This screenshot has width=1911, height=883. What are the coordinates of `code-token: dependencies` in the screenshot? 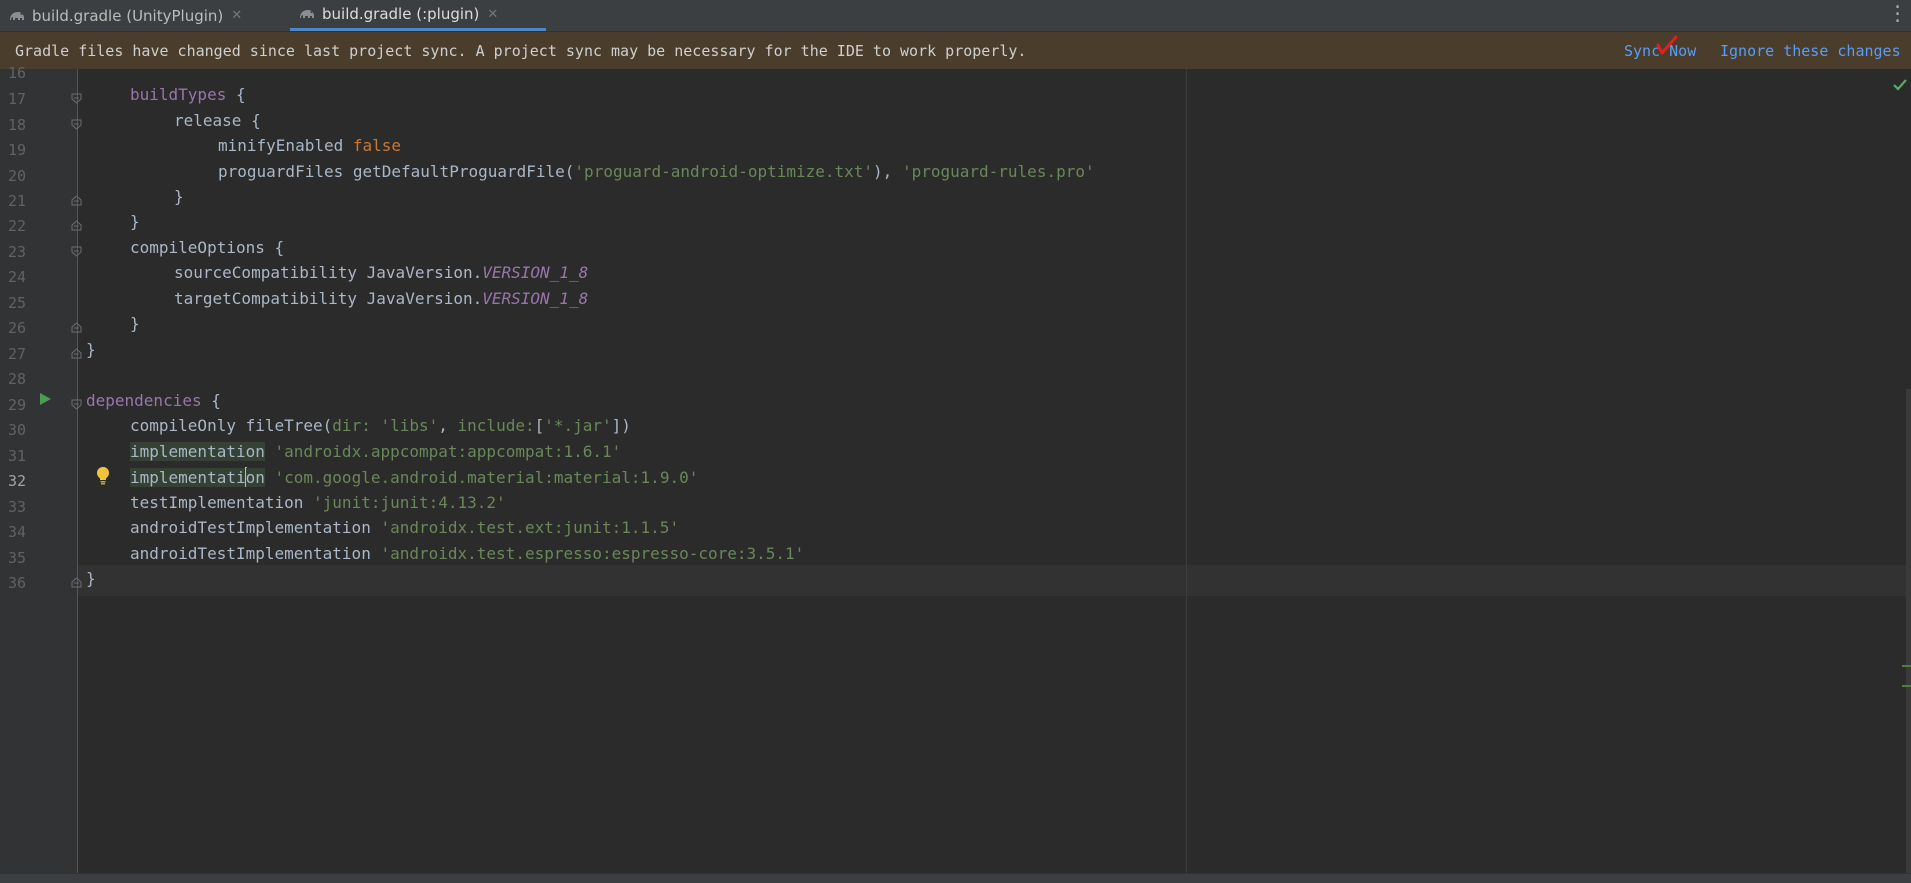 It's located at (144, 400).